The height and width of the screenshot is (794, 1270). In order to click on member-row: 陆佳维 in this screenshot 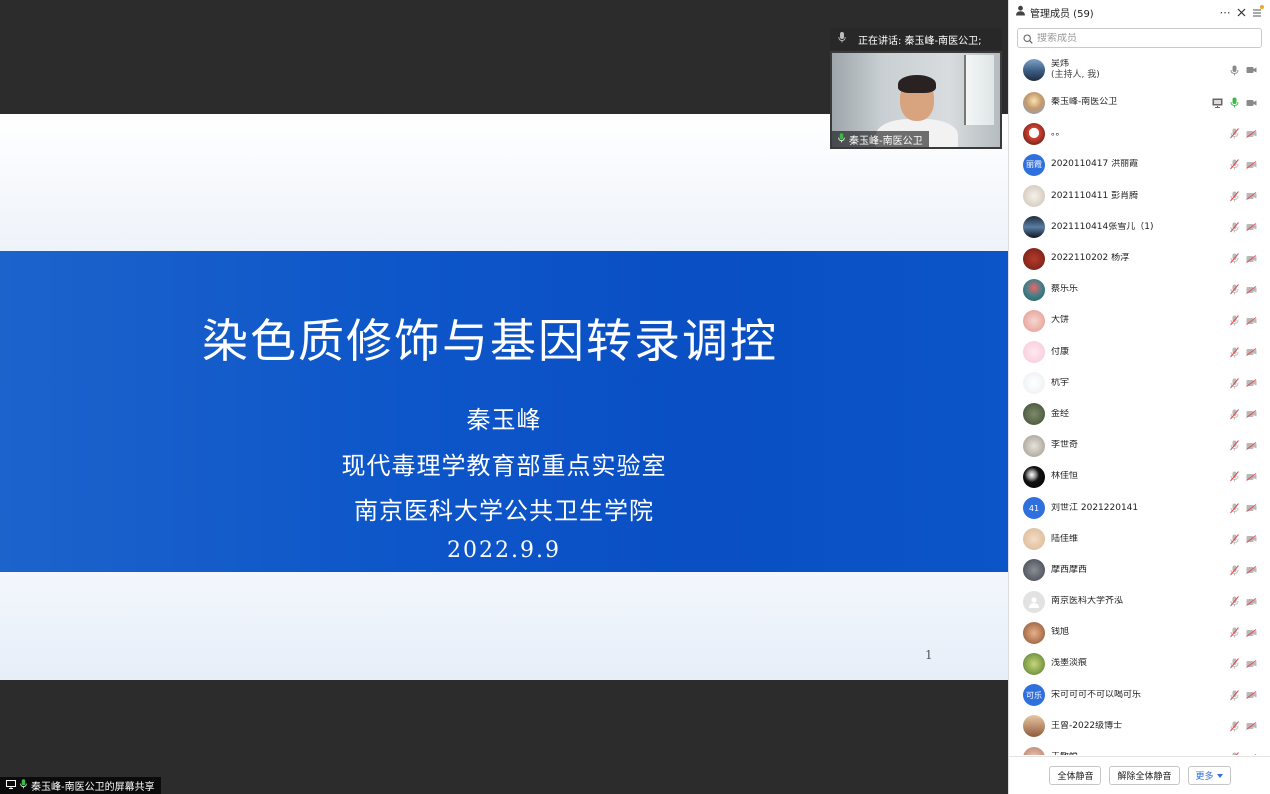, I will do `click(1139, 539)`.